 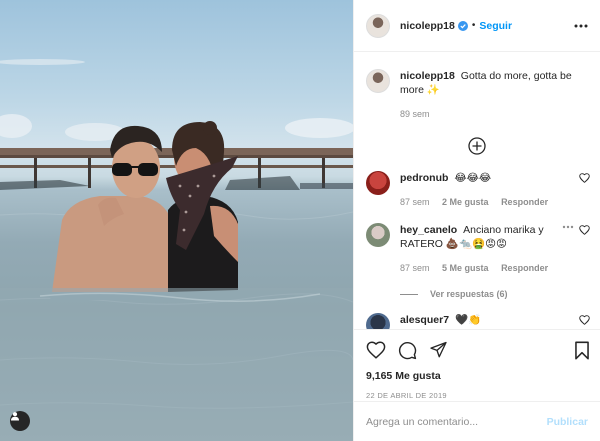 What do you see at coordinates (477, 364) in the screenshot?
I see `post-actions-section: 9,165 Me gusta 22 DE ABRIL DE 2019` at bounding box center [477, 364].